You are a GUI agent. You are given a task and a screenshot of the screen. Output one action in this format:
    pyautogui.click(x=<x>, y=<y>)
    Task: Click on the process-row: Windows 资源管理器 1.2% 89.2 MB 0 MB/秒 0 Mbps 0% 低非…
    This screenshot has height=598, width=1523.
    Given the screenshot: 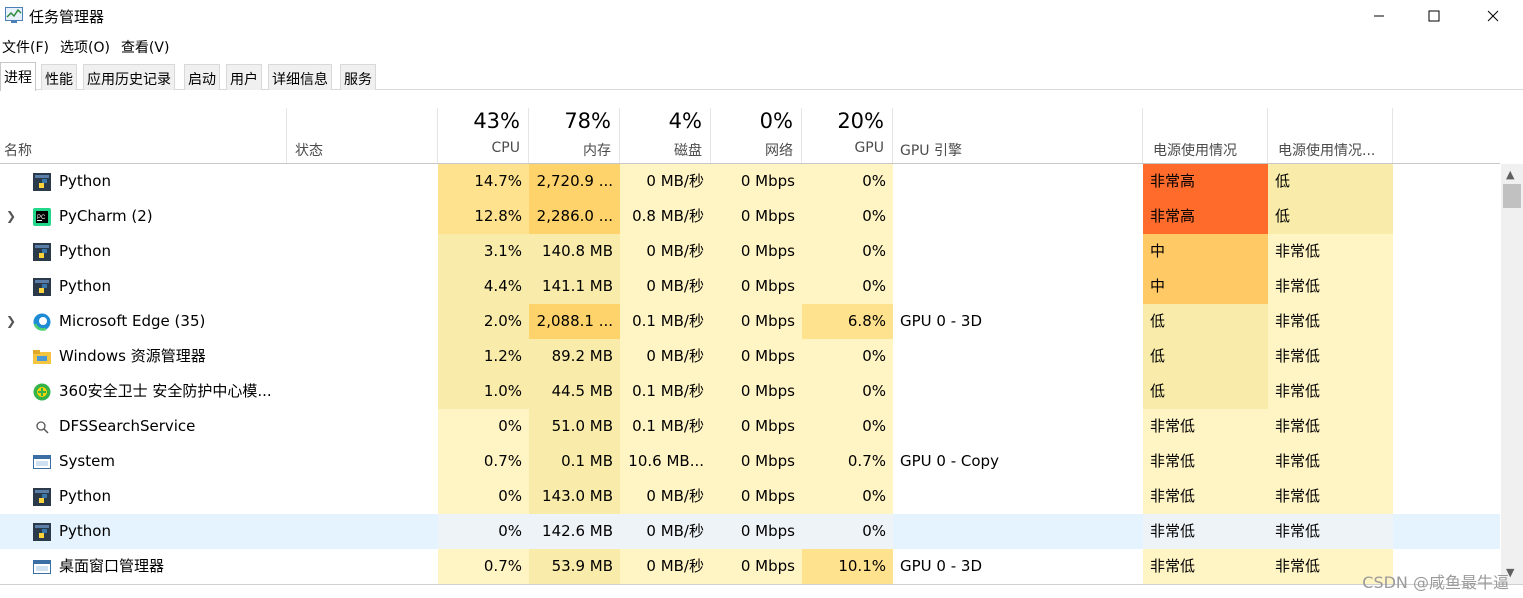 What is the action you would take?
    pyautogui.click(x=750, y=356)
    